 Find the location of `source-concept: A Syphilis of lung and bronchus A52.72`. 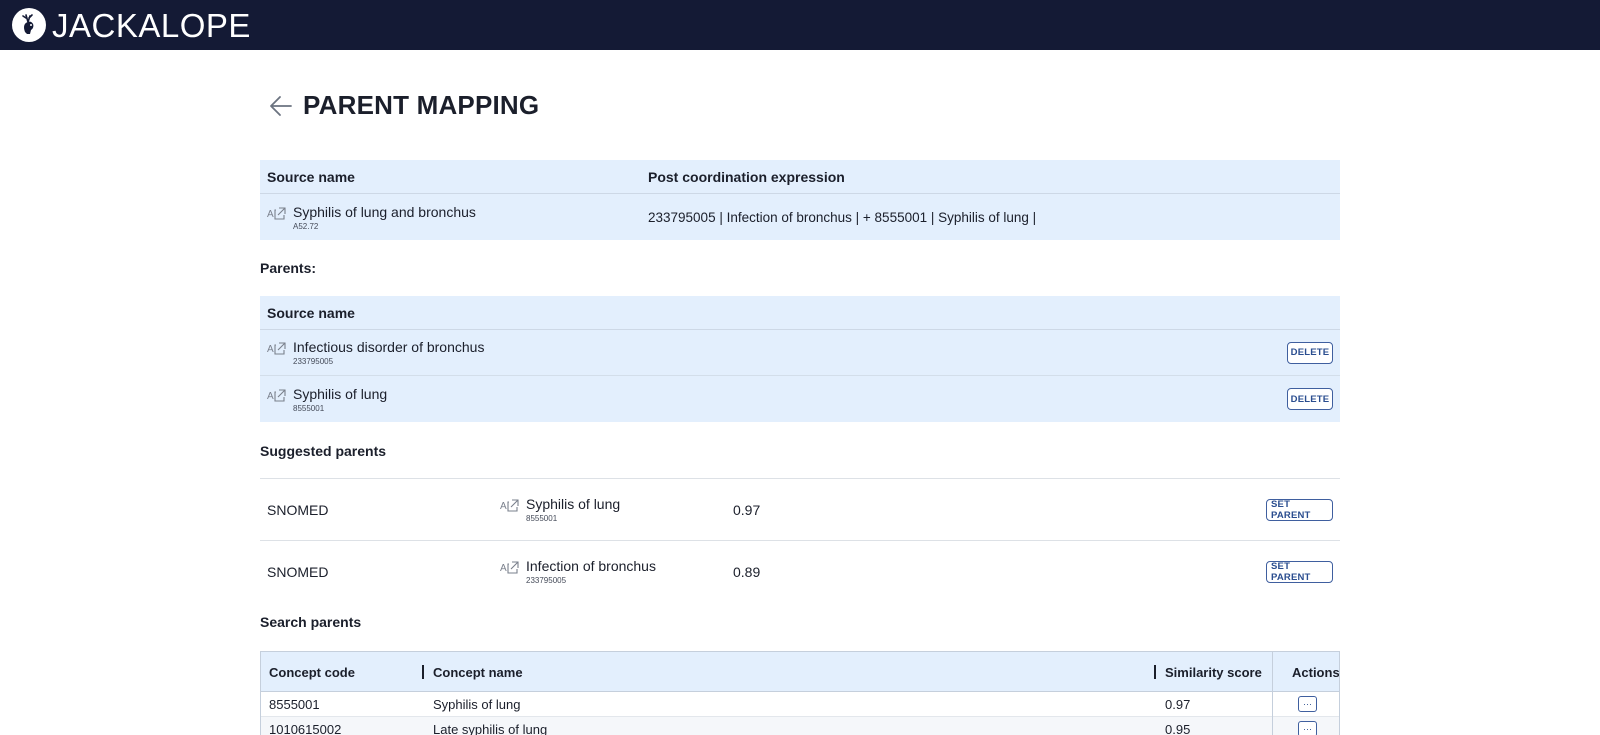

source-concept: A Syphilis of lung and bronchus A52.72 is located at coordinates (457, 217).